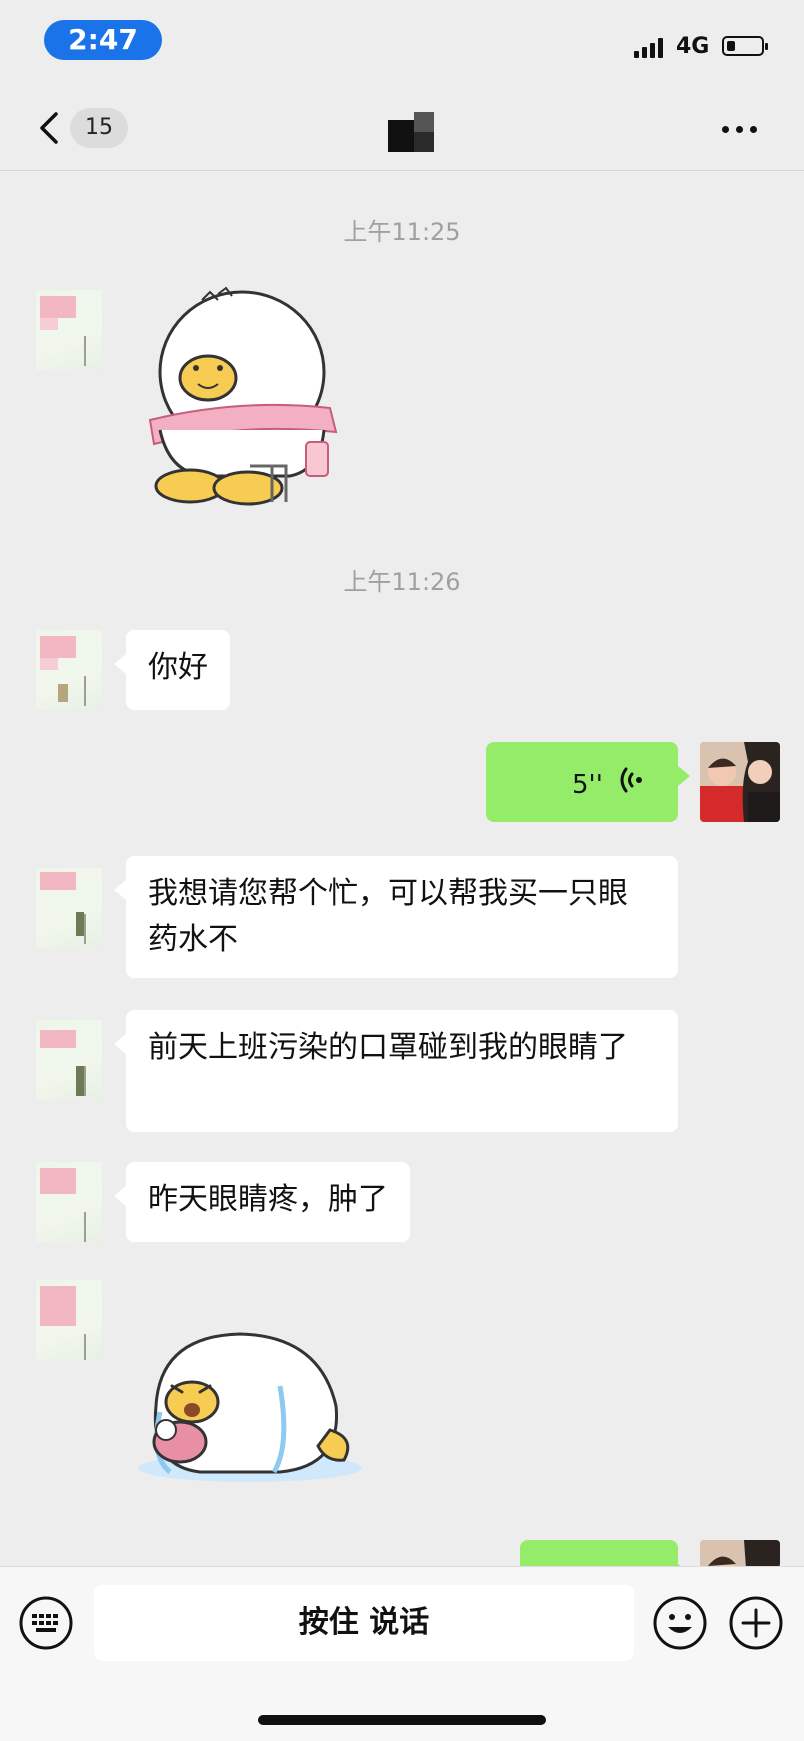 The height and width of the screenshot is (1741, 804). I want to click on message-text: 我想请您帮个忙，可以帮我买一只眼药水不, so click(388, 916).